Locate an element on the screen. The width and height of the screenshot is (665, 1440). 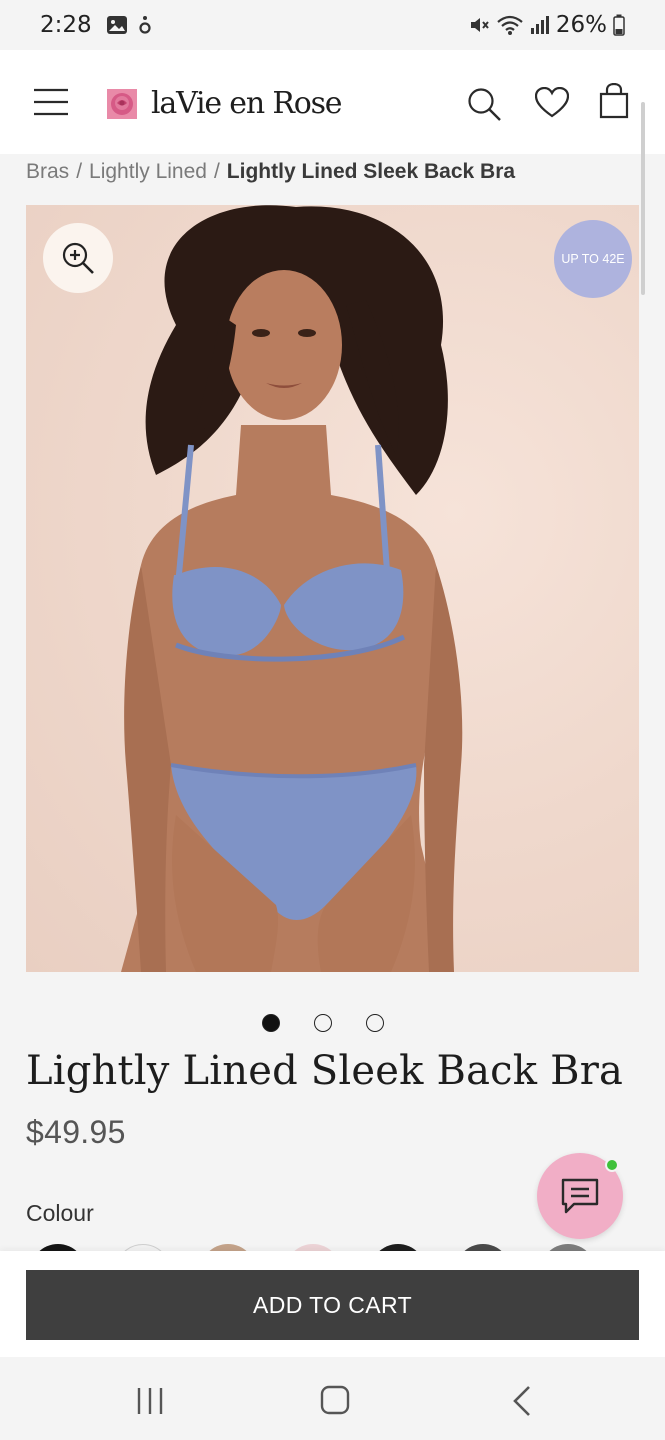
shopping-bag-icon is located at coordinates (614, 101).